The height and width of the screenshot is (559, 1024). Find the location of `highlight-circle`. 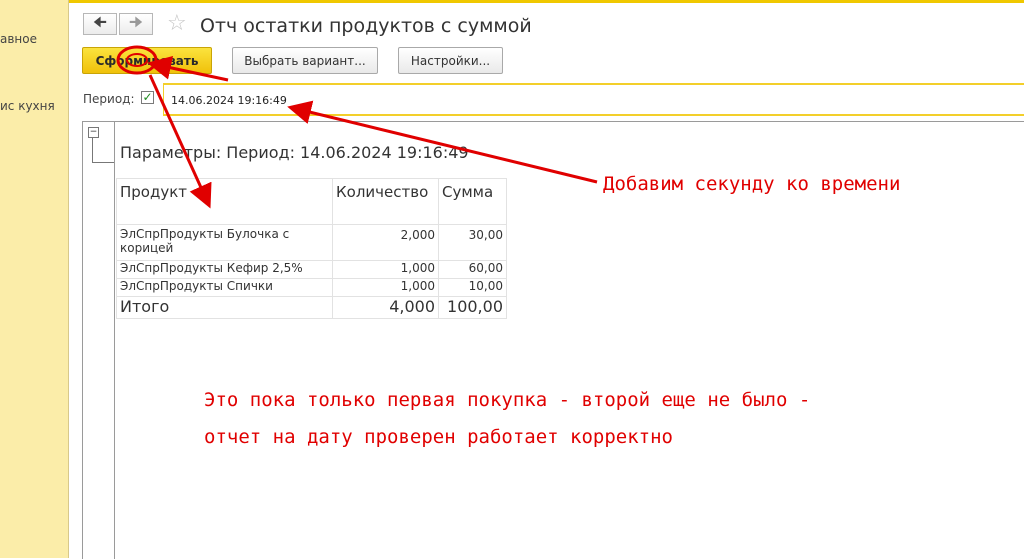

highlight-circle is located at coordinates (137, 60).